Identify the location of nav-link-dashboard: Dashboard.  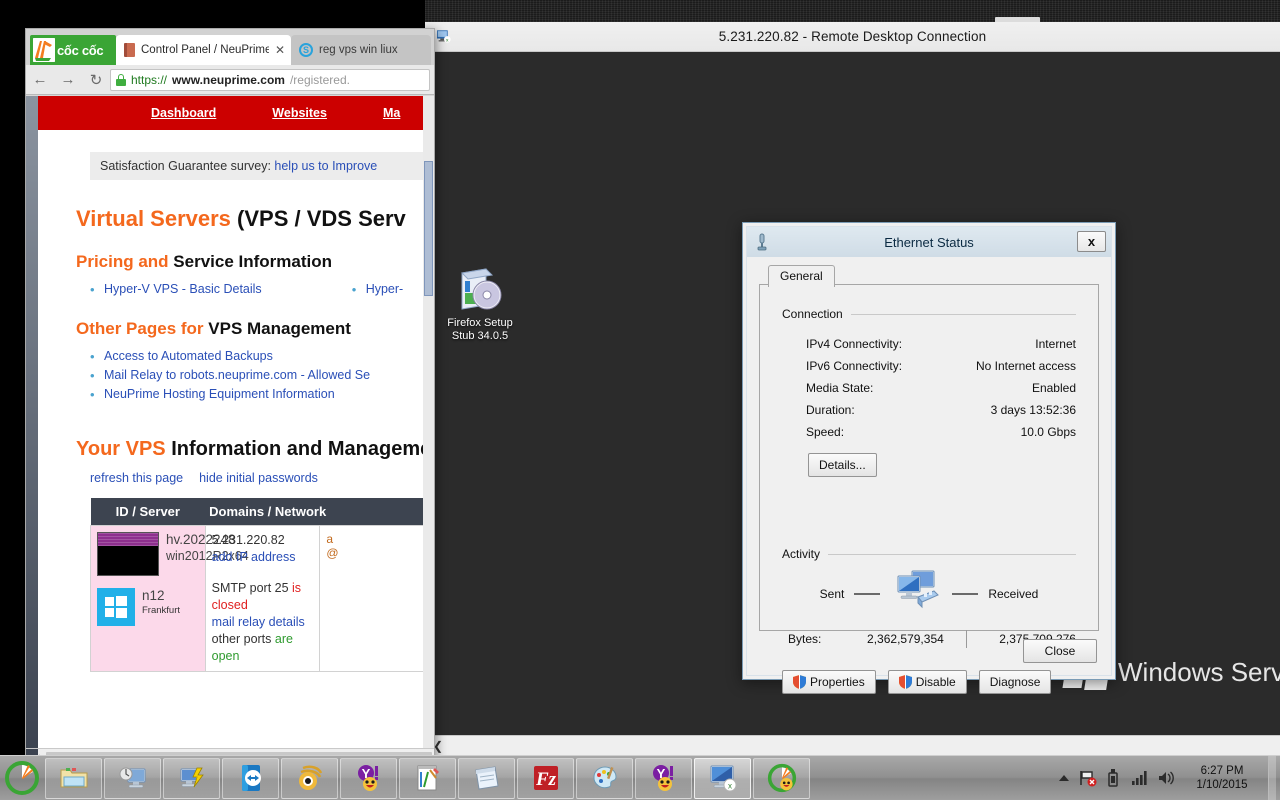
(183, 113).